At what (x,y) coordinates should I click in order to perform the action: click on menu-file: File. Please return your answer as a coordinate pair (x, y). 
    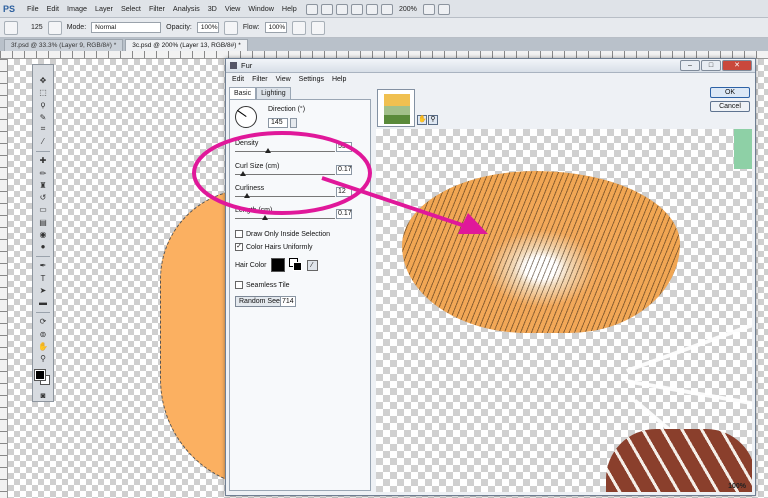
    Looking at the image, I should click on (33, 8).